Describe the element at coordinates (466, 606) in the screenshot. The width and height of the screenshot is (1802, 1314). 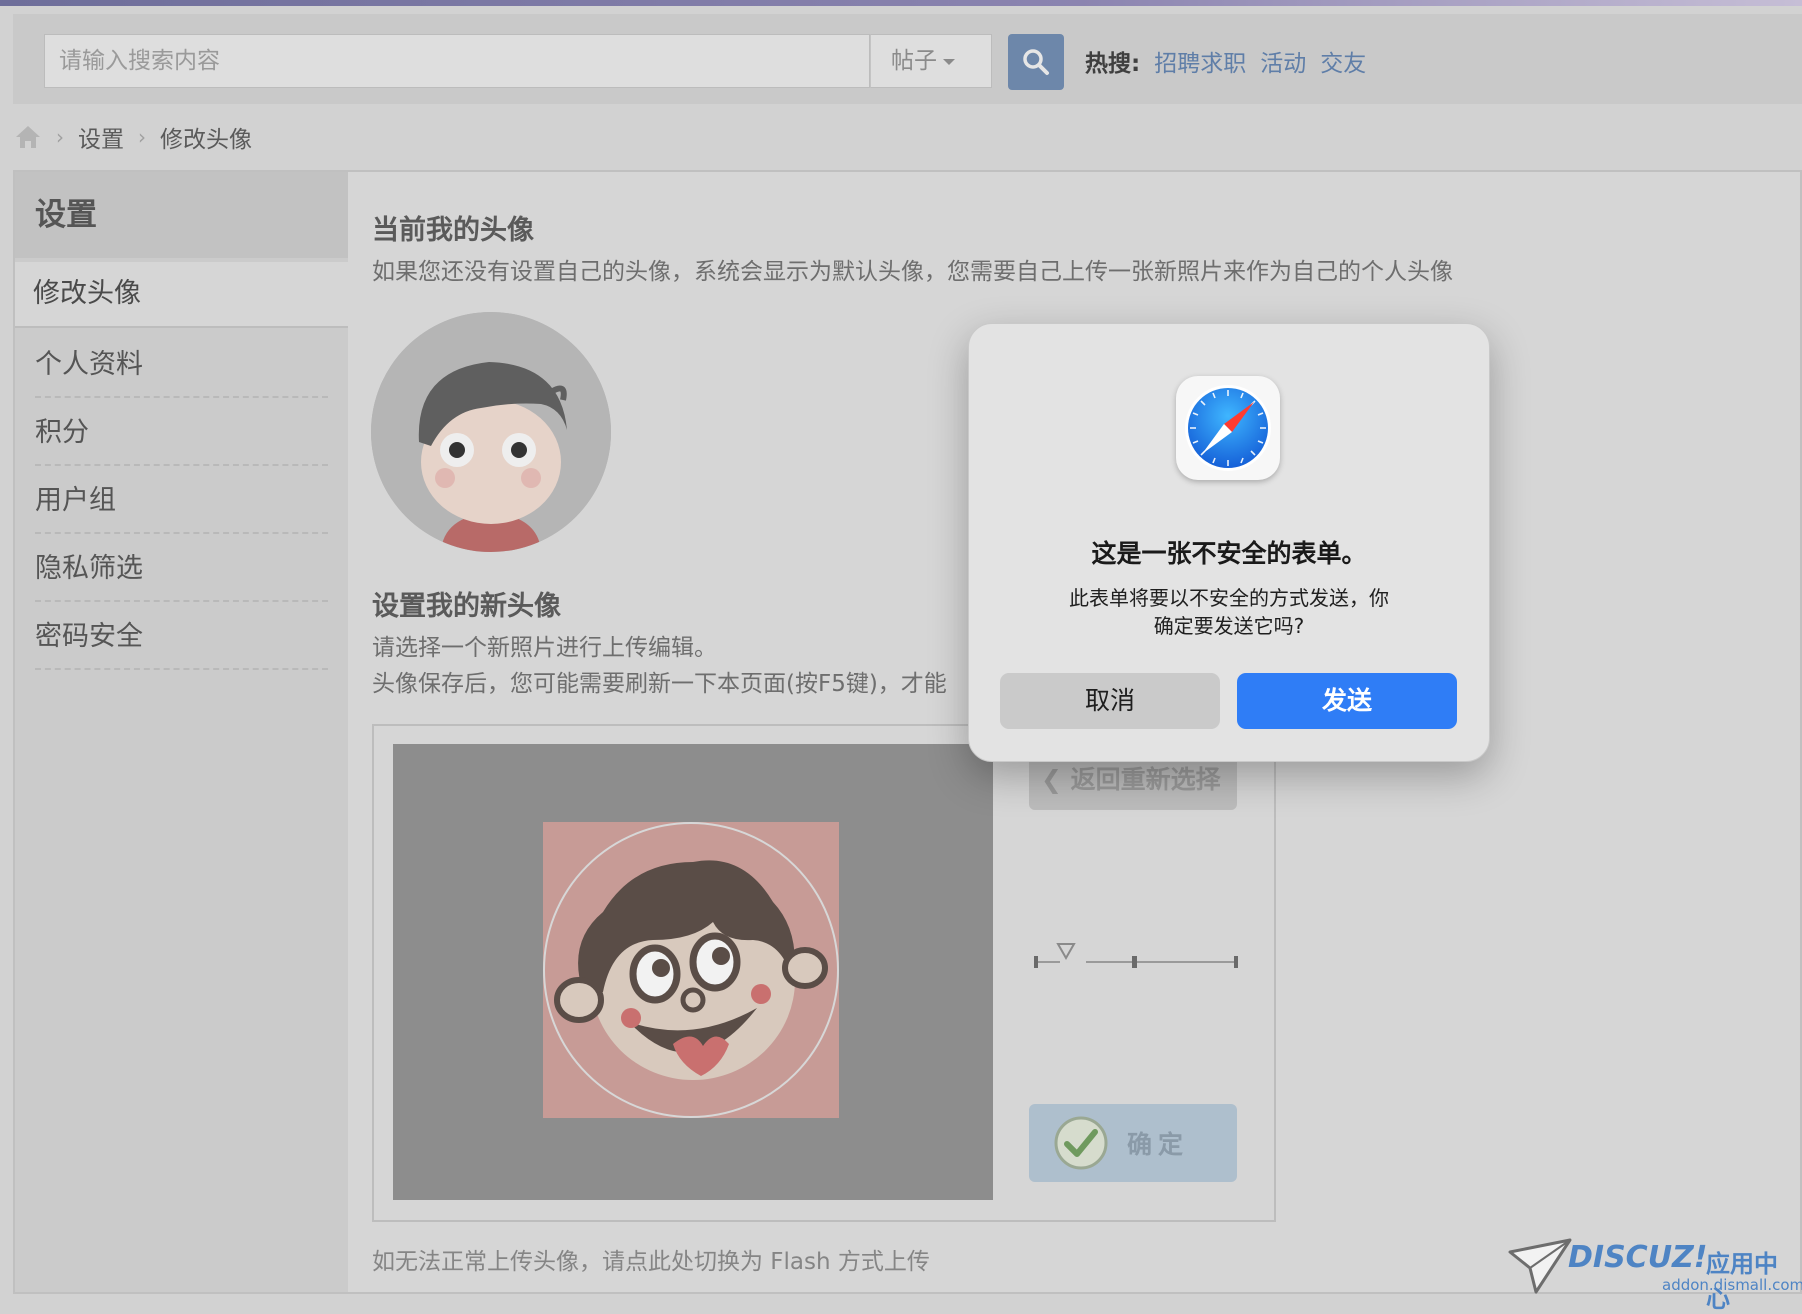
I see `new-avatar-heading: 设置我的新头像` at that location.